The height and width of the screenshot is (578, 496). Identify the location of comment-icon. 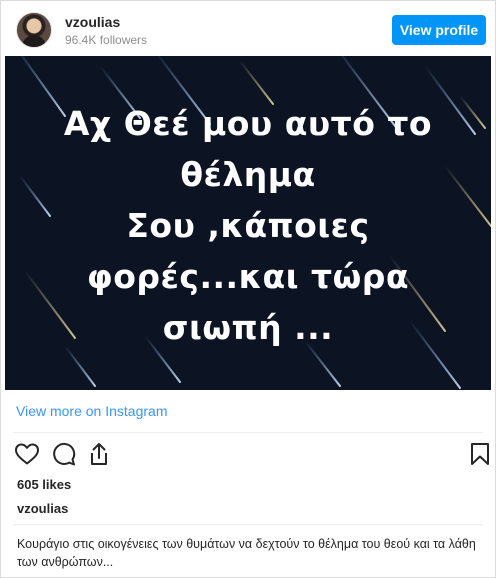
(64, 454).